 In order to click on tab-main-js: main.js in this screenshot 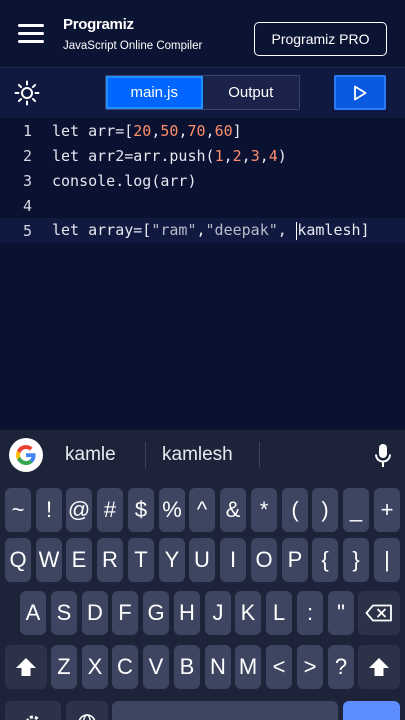, I will do `click(154, 92)`.